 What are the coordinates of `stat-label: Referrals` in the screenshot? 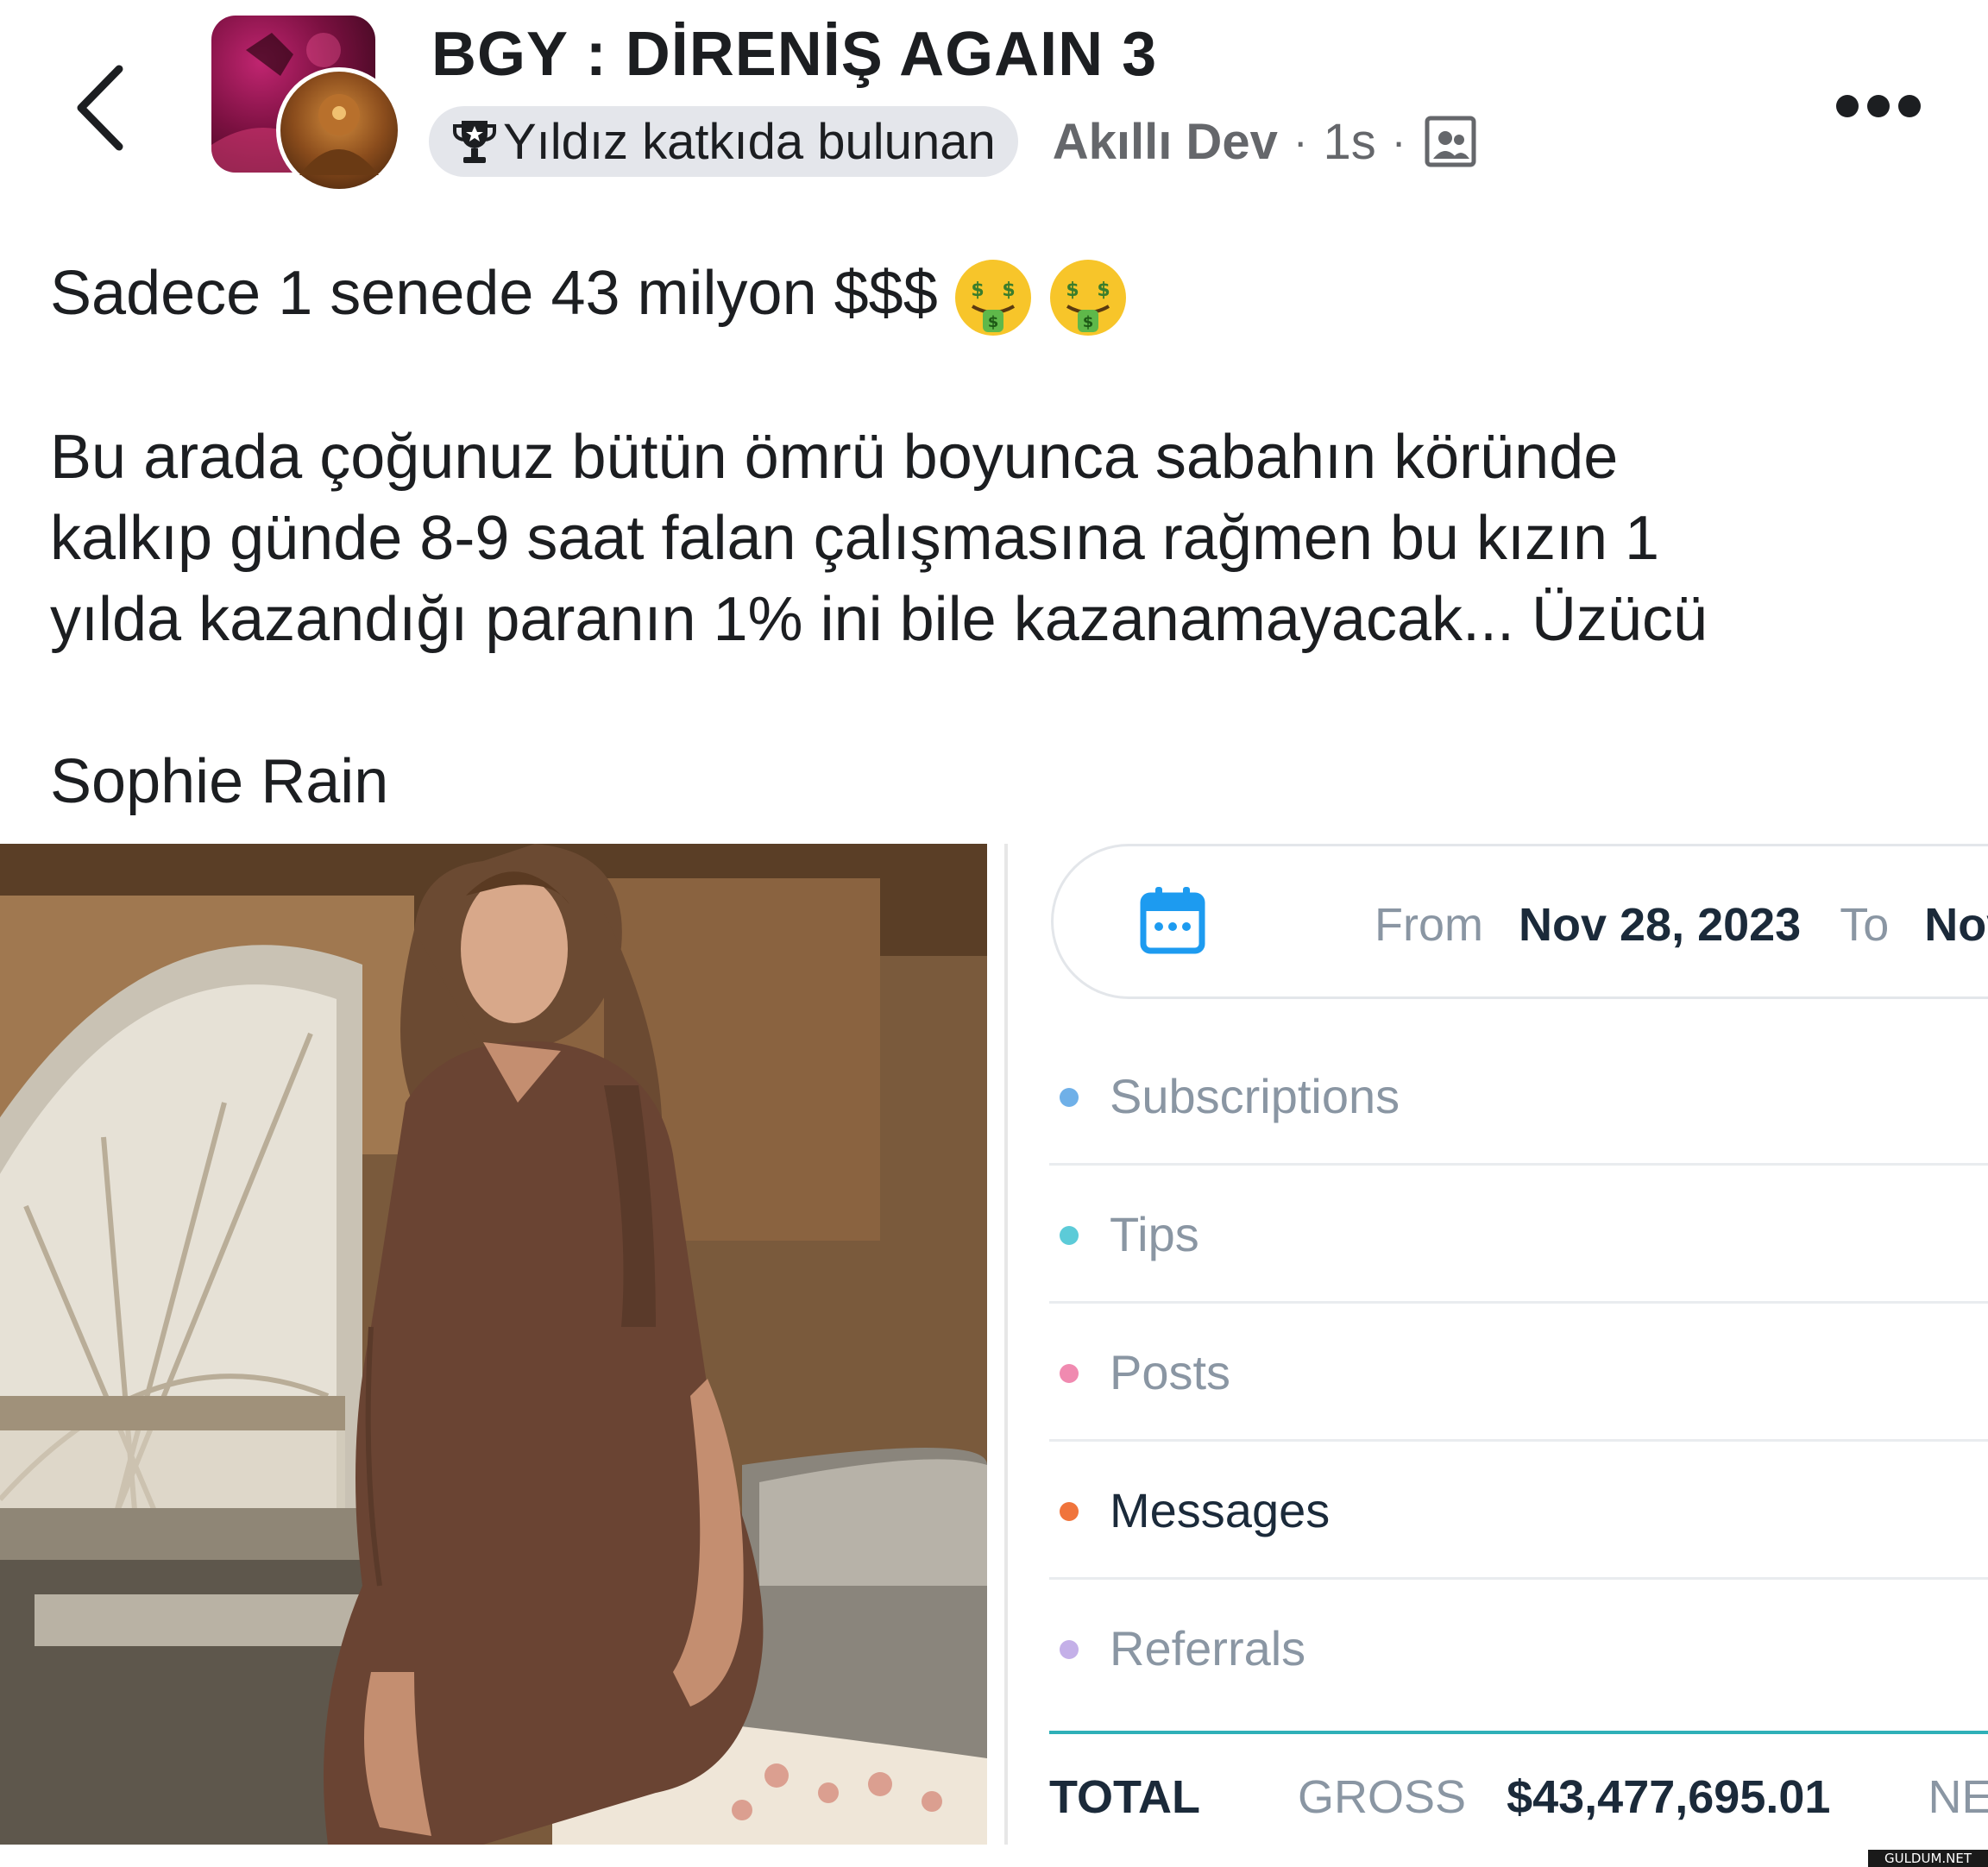 It's located at (1208, 1648).